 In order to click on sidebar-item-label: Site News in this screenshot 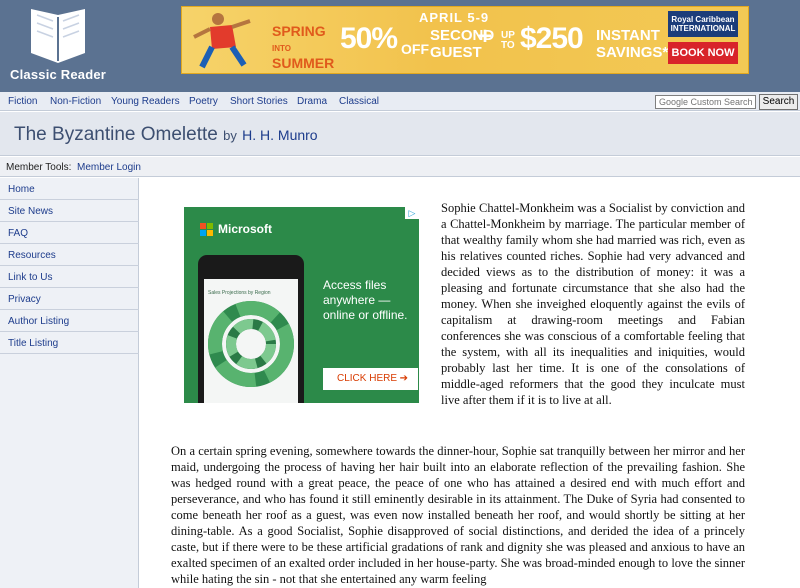, I will do `click(31, 211)`.